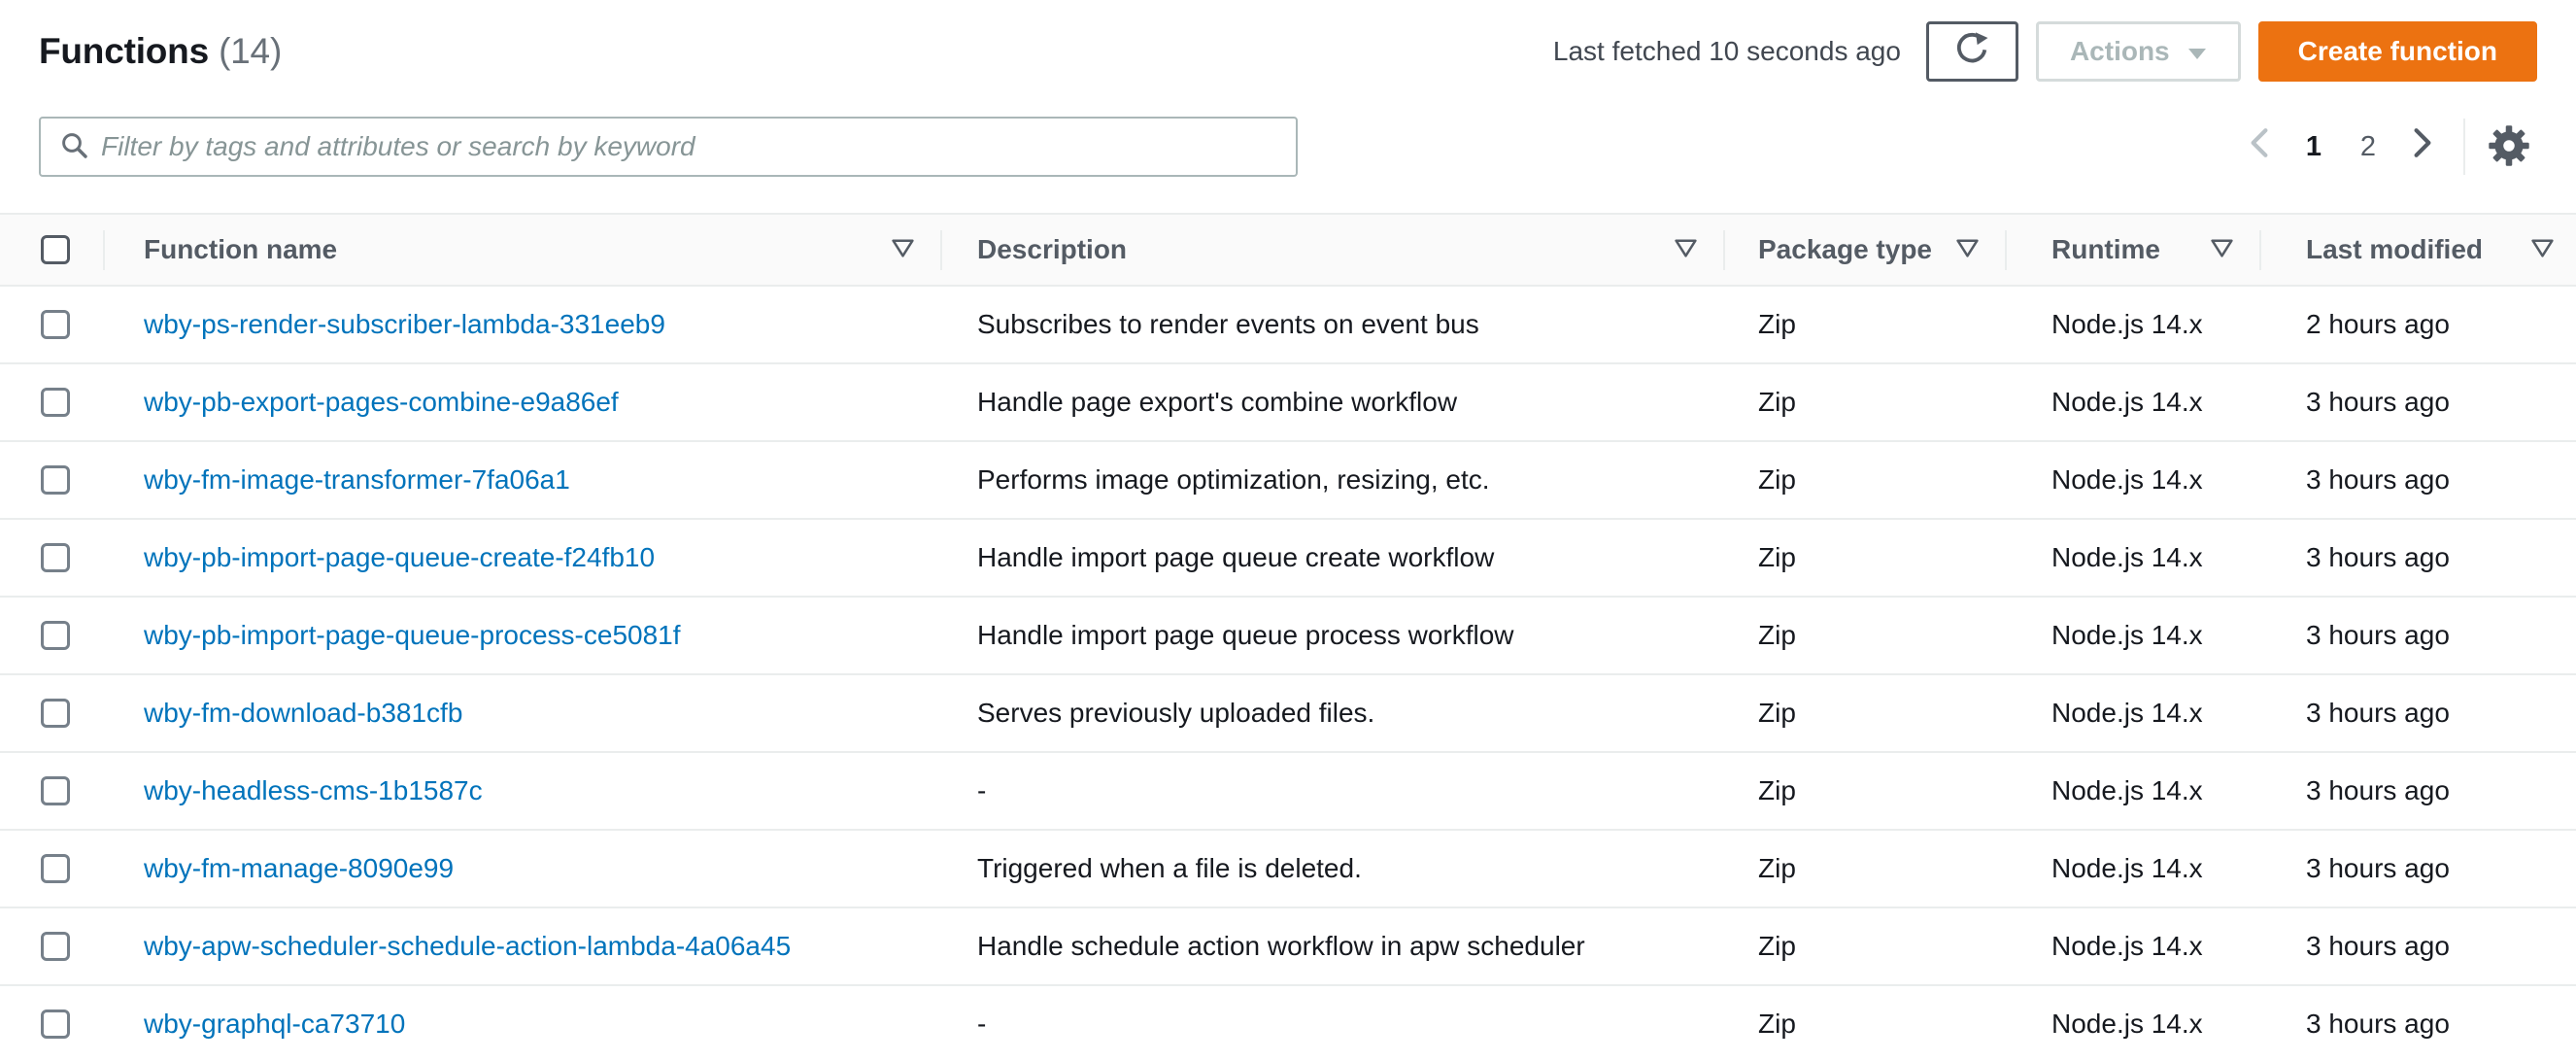 Image resolution: width=2576 pixels, height=1061 pixels. Describe the element at coordinates (55, 249) in the screenshot. I see `select-all-checkbox` at that location.